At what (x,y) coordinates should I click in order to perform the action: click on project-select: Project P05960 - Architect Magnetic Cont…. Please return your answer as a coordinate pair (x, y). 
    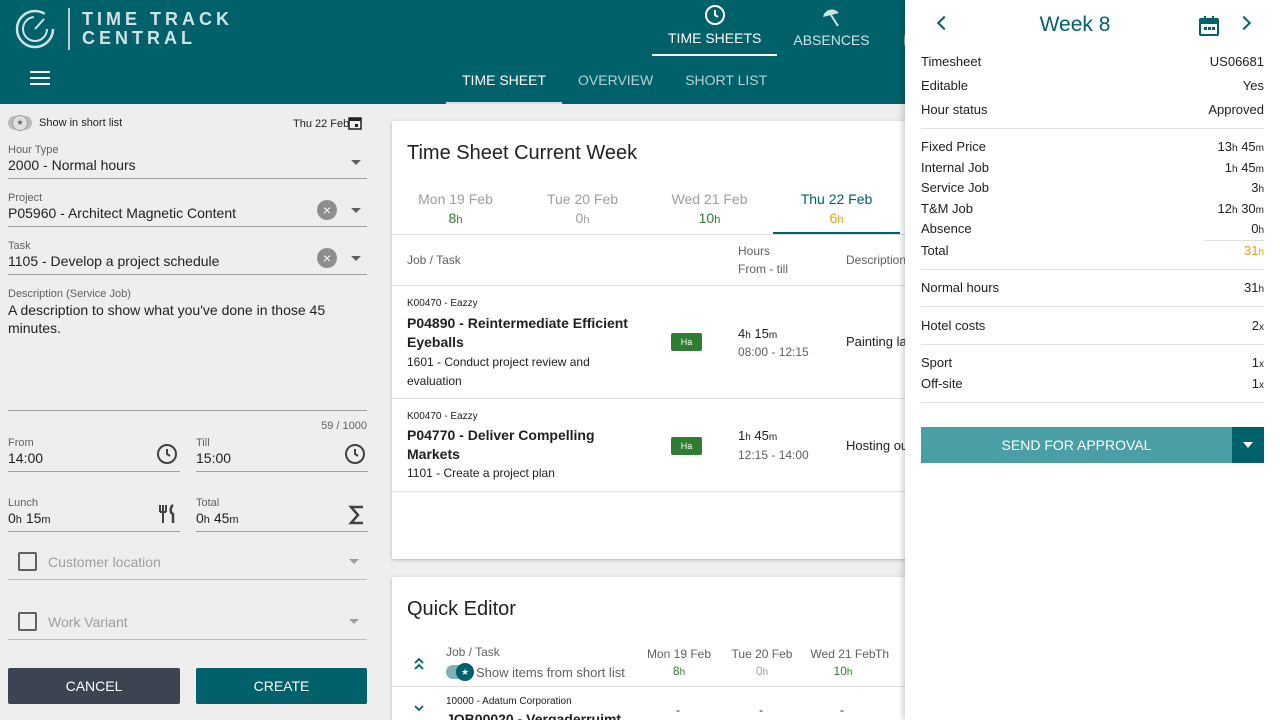
    Looking at the image, I should click on (187, 209).